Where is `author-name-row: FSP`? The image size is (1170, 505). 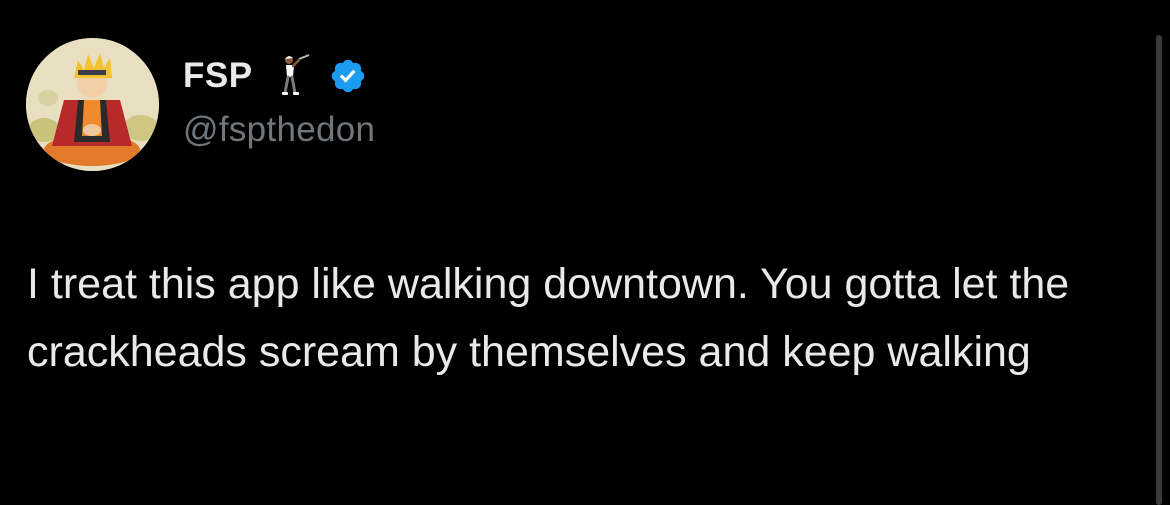
author-name-row: FSP is located at coordinates (275, 76).